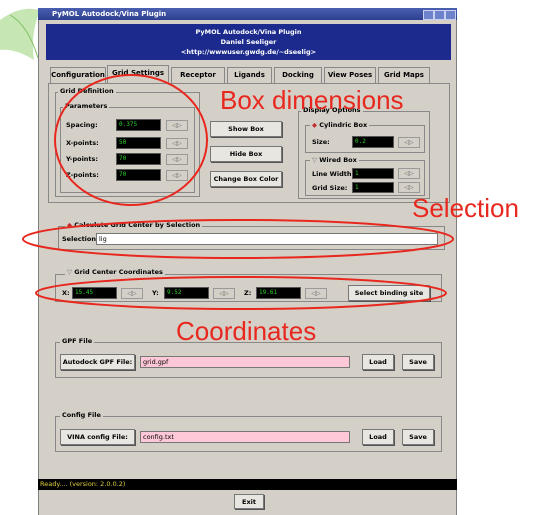  I want to click on line-width-stepper: ◁▷, so click(409, 173).